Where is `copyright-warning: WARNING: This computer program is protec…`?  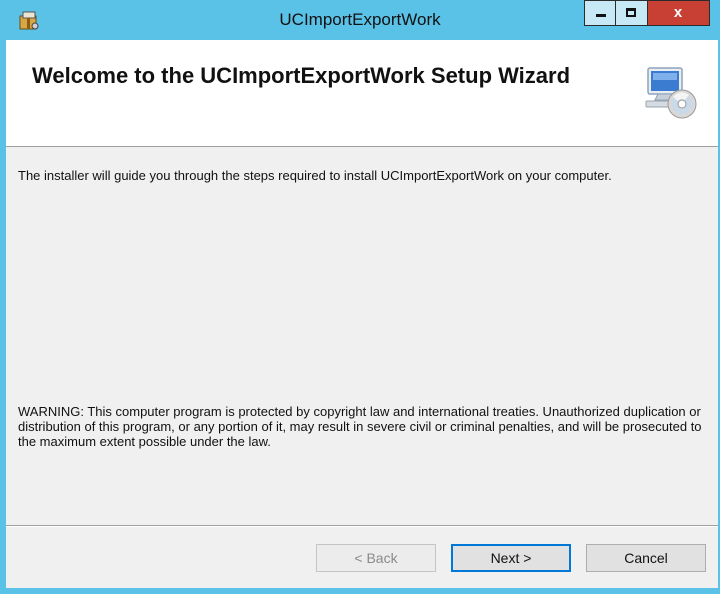 copyright-warning: WARNING: This computer program is protec… is located at coordinates (360, 426).